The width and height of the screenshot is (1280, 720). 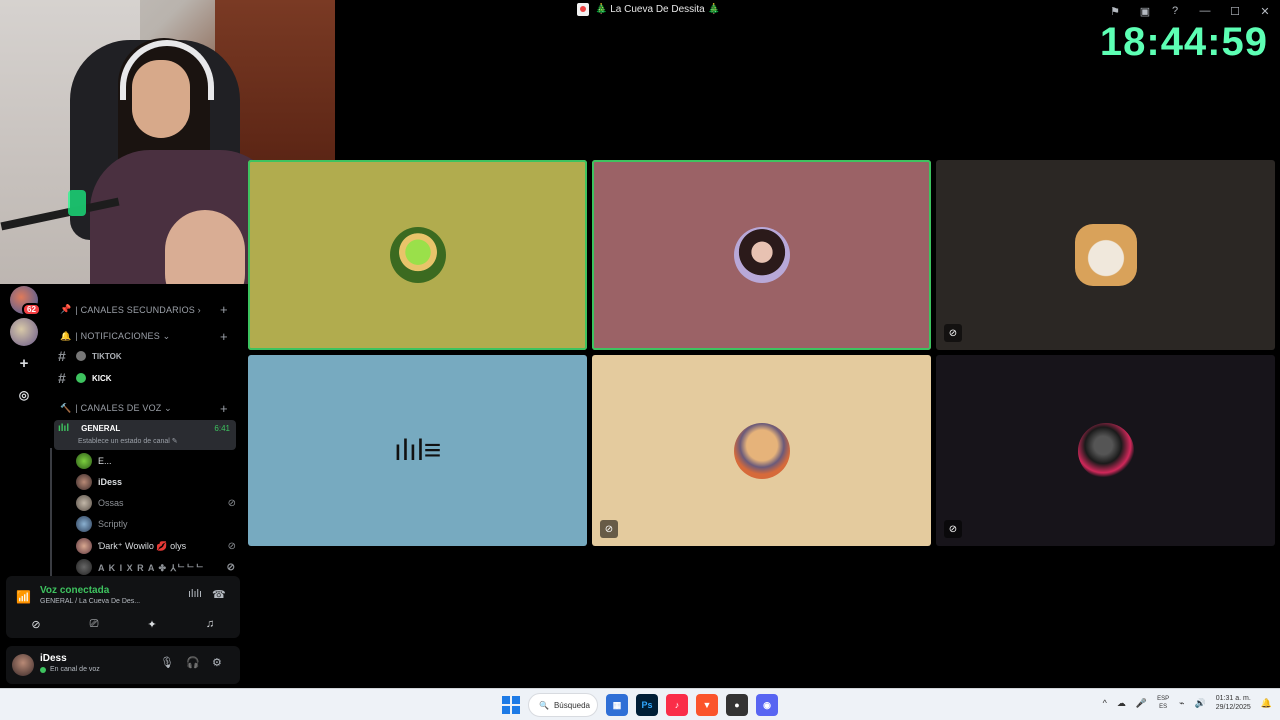 I want to click on add-server-icon: +, so click(x=24, y=363).